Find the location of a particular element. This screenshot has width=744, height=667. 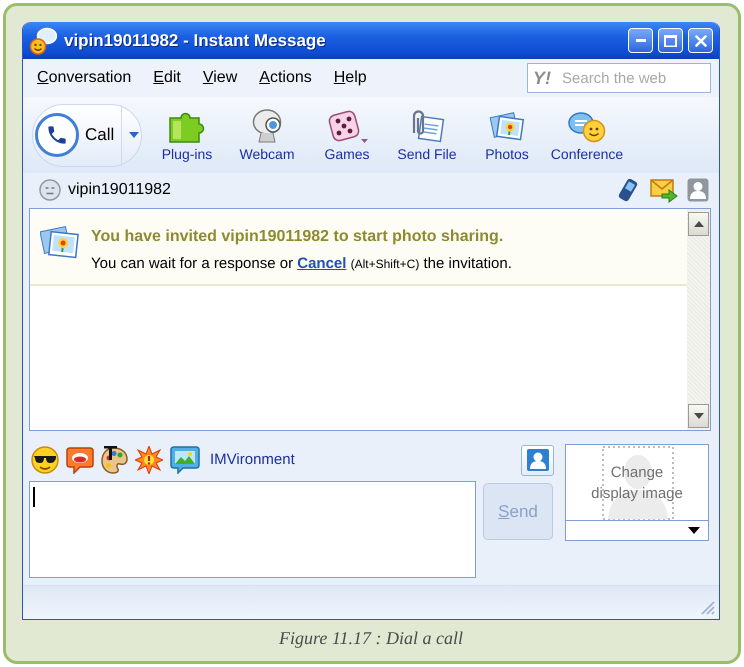

invitation-title: You have invited vipin19011982 to start photo sharing. is located at coordinates (297, 237).